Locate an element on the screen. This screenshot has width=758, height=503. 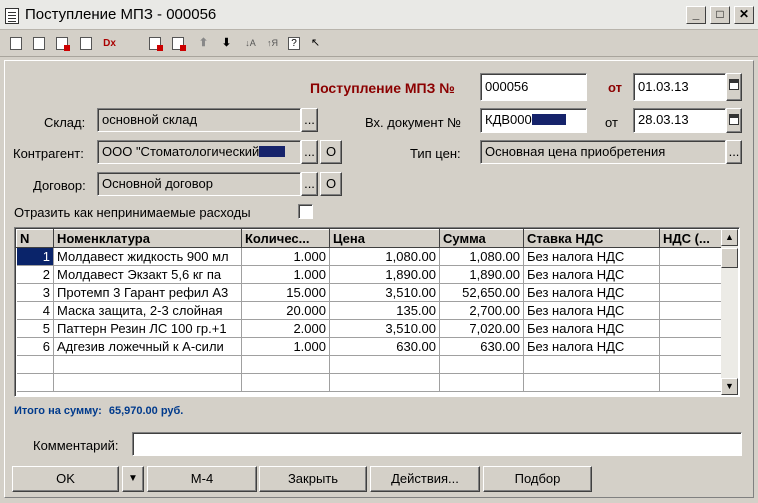
close-window-button: ✕ is located at coordinates (744, 15).